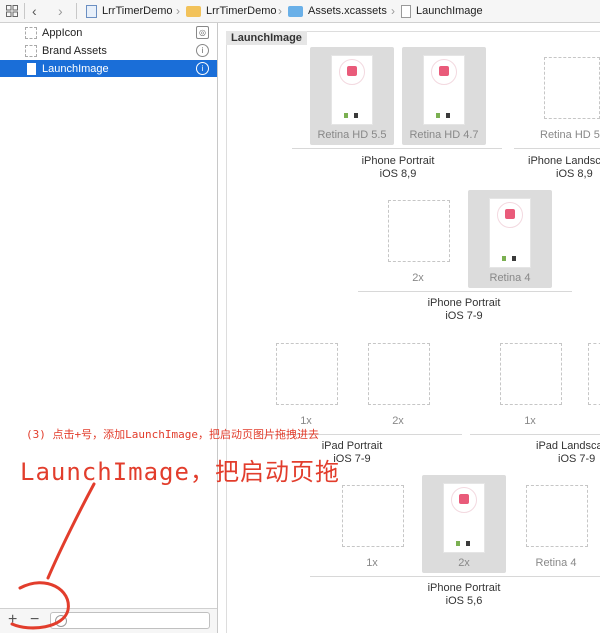 Image resolution: width=600 pixels, height=633 pixels. I want to click on breadcrumb-catalog: Assets.xcassets, so click(337, 11).